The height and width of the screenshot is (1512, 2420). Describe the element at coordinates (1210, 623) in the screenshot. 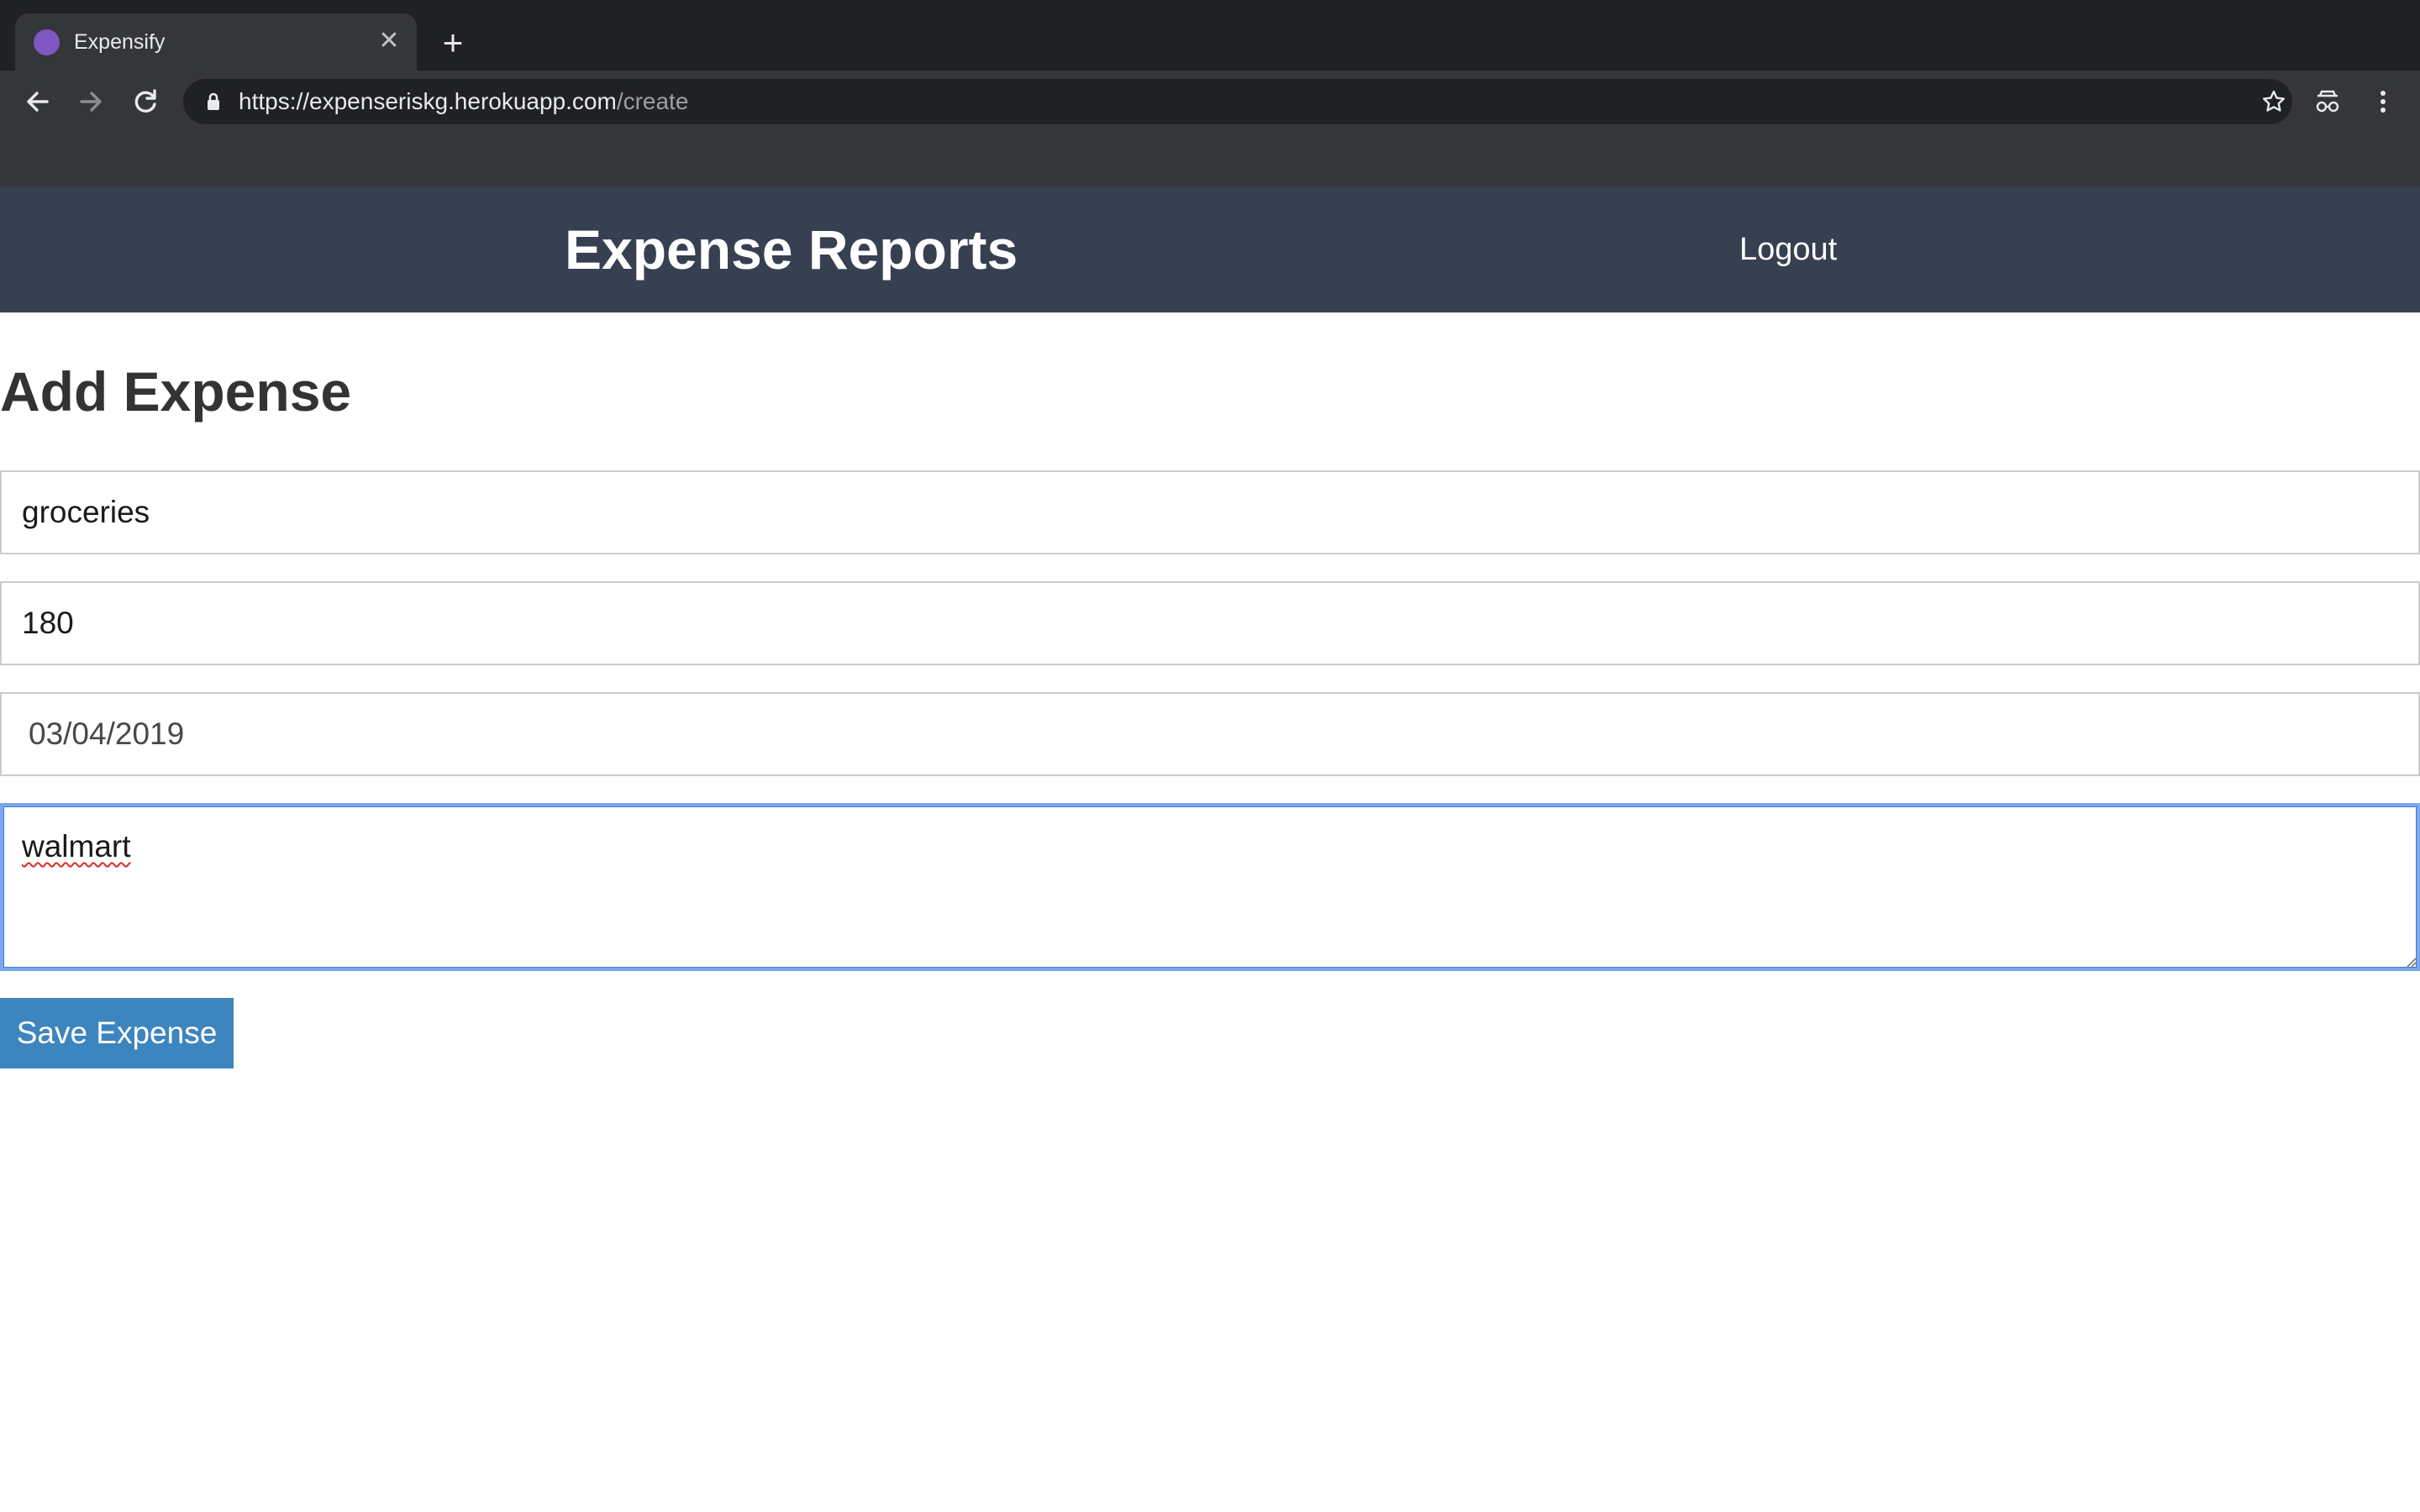

I see `amount-input` at that location.